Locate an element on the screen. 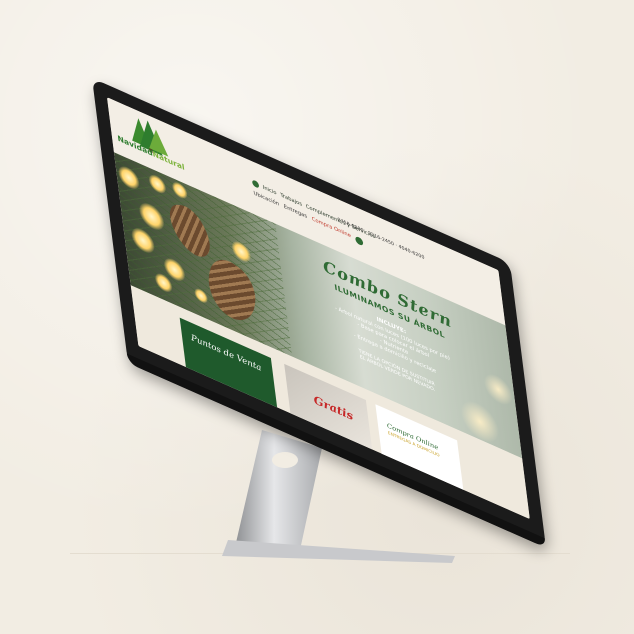  cart-icon is located at coordinates (359, 241).